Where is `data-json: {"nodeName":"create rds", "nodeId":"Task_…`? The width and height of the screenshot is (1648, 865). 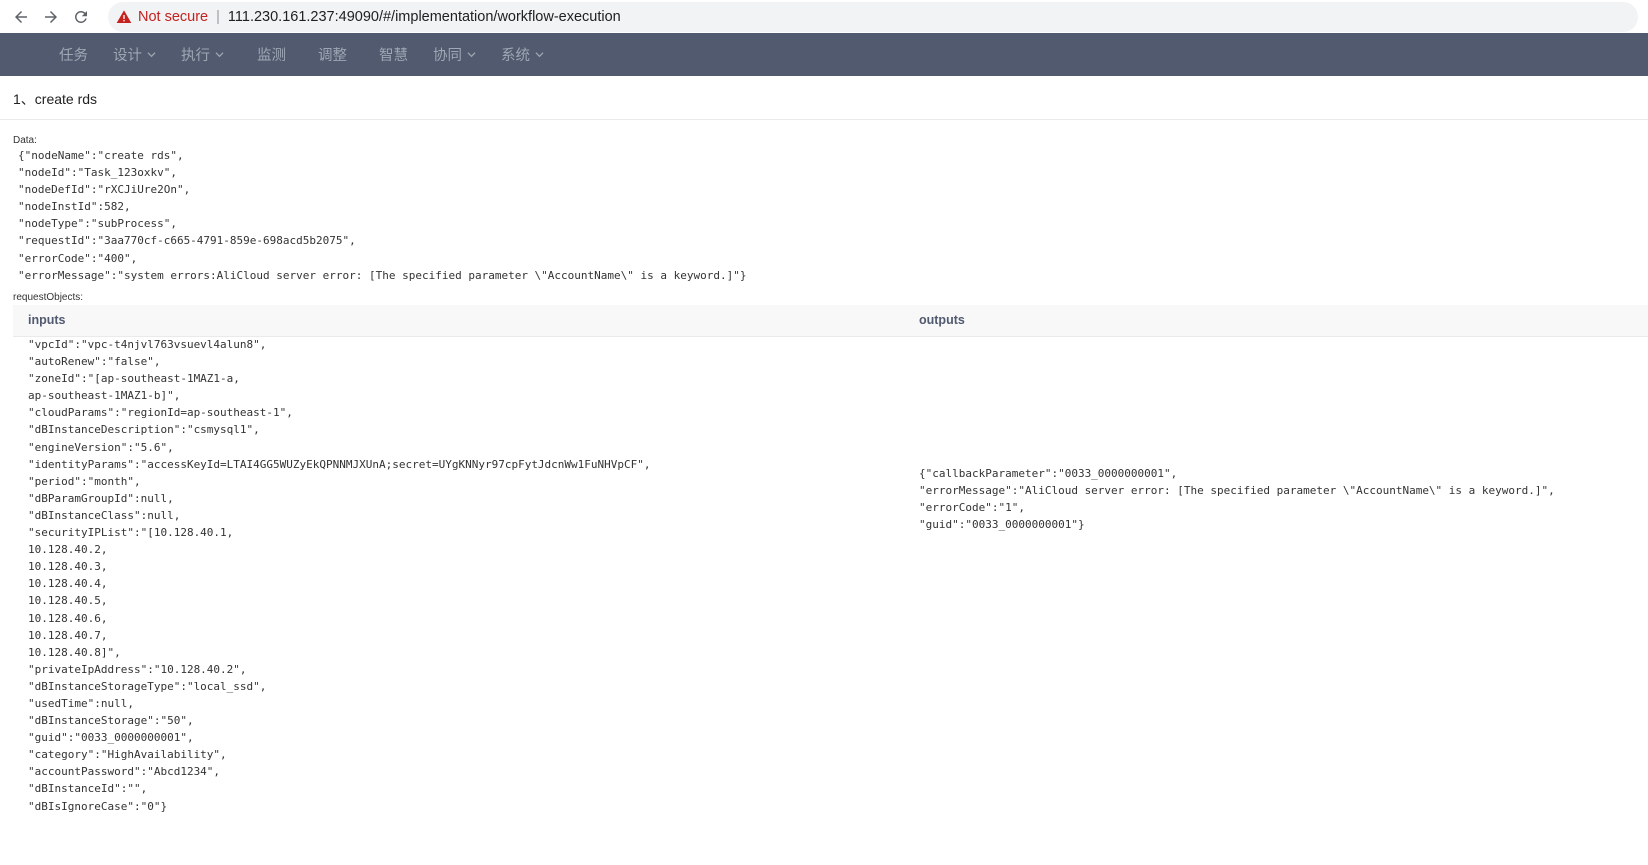 data-json: {"nodeName":"create rds", "nodeId":"Task_… is located at coordinates (382, 215).